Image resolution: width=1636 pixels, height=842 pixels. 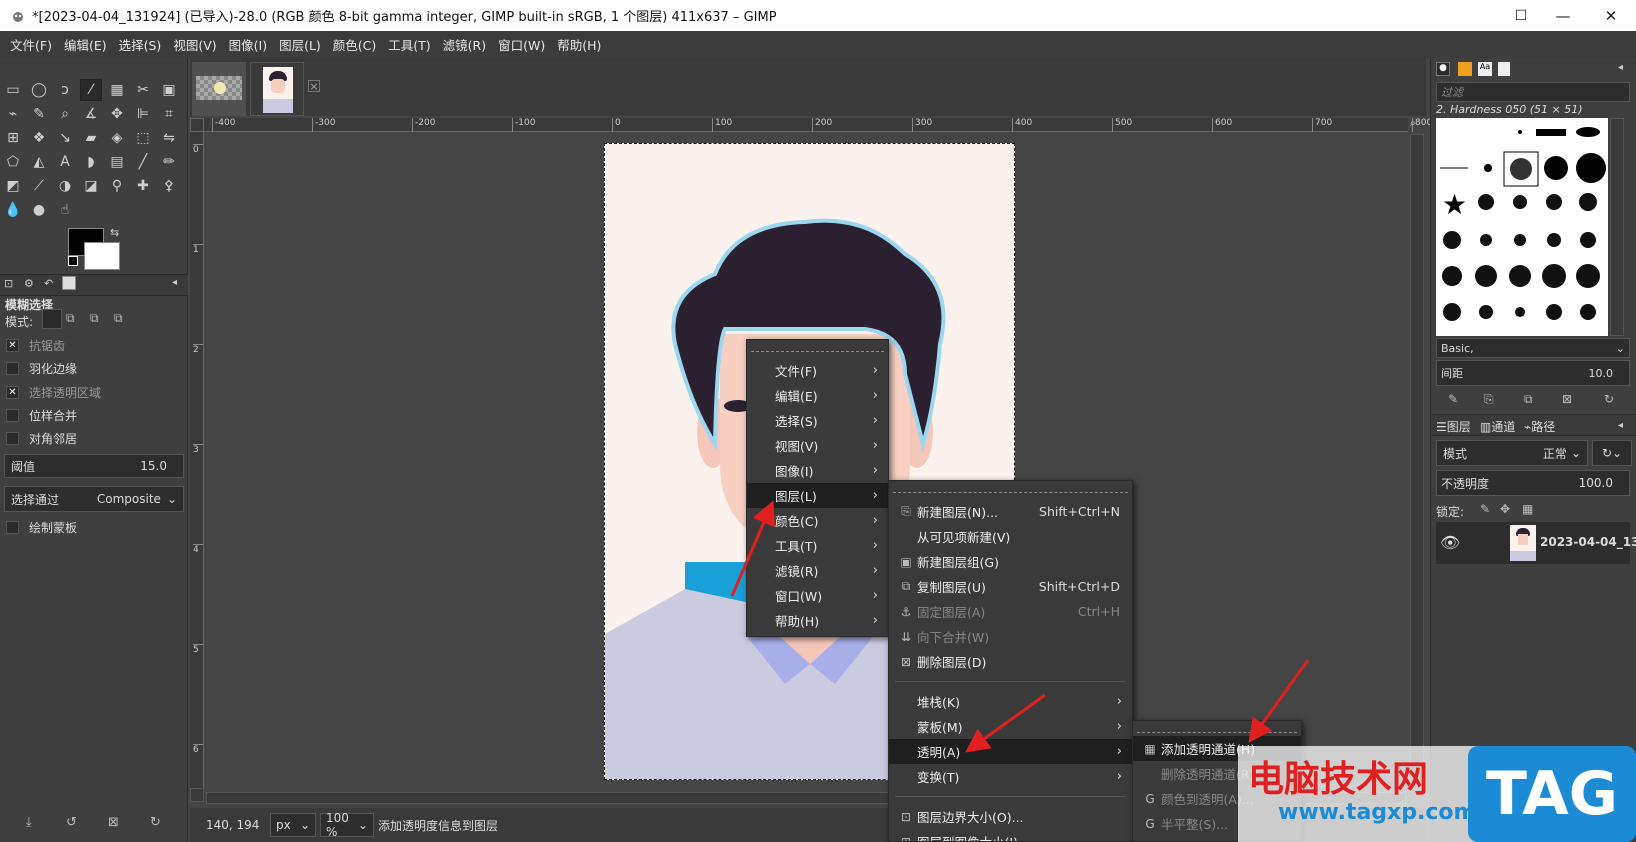 What do you see at coordinates (117, 186) in the screenshot?
I see `clone-icon: ⚲` at bounding box center [117, 186].